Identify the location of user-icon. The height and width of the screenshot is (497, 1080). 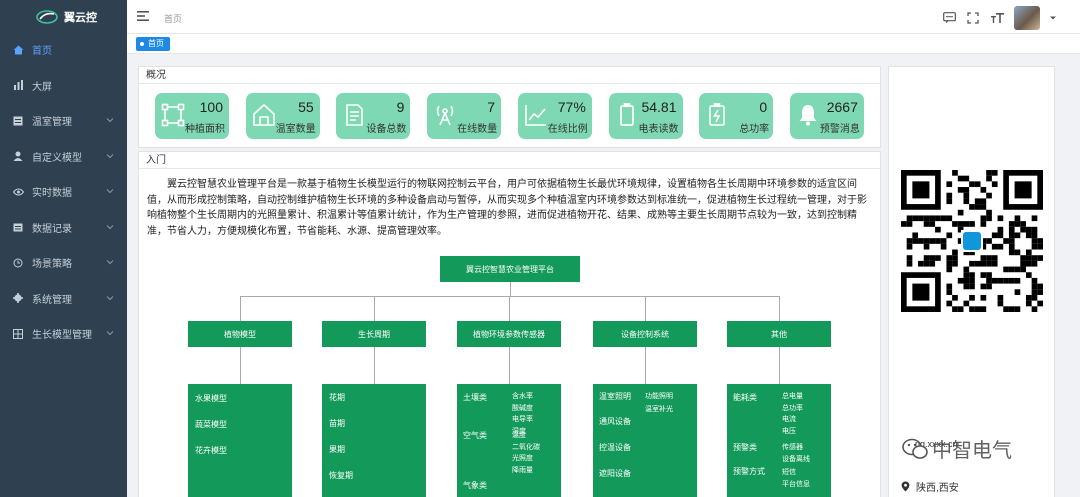
(18, 156).